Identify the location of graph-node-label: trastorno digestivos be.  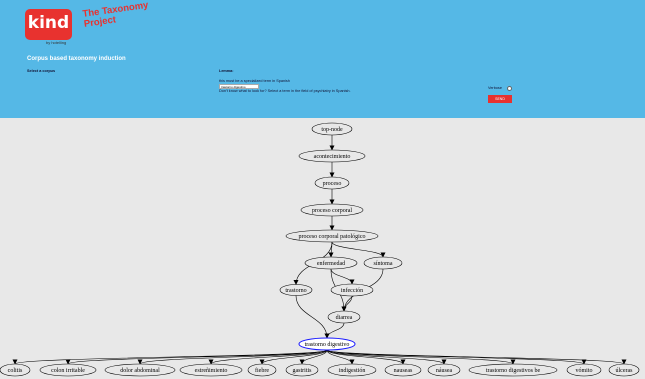
(513, 371).